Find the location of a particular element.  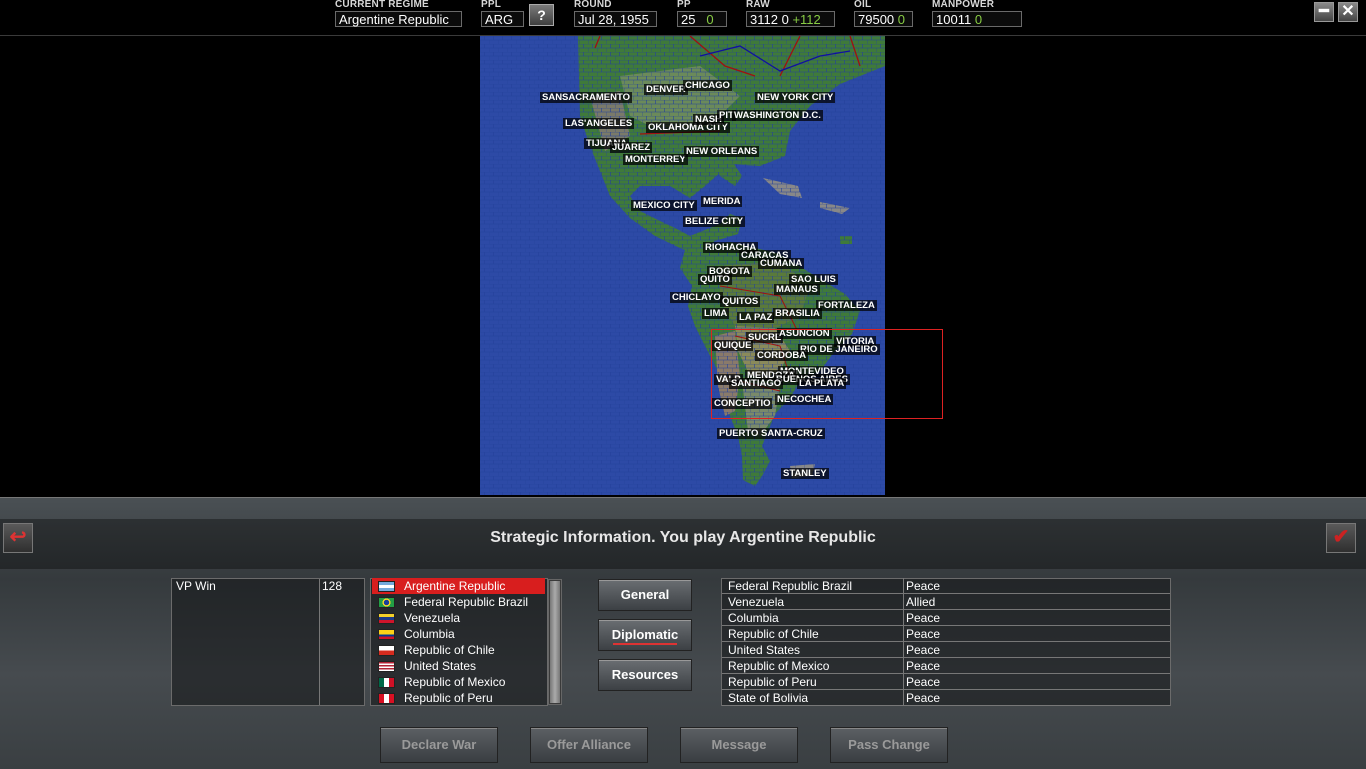

map-city: SANSACRAMENTO is located at coordinates (586, 97).